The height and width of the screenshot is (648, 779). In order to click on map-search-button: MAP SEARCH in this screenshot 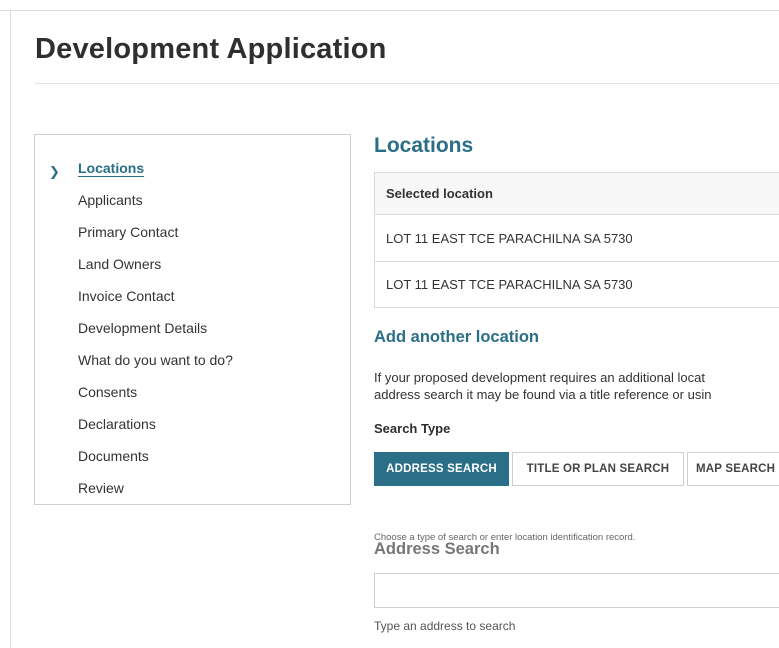, I will do `click(733, 469)`.